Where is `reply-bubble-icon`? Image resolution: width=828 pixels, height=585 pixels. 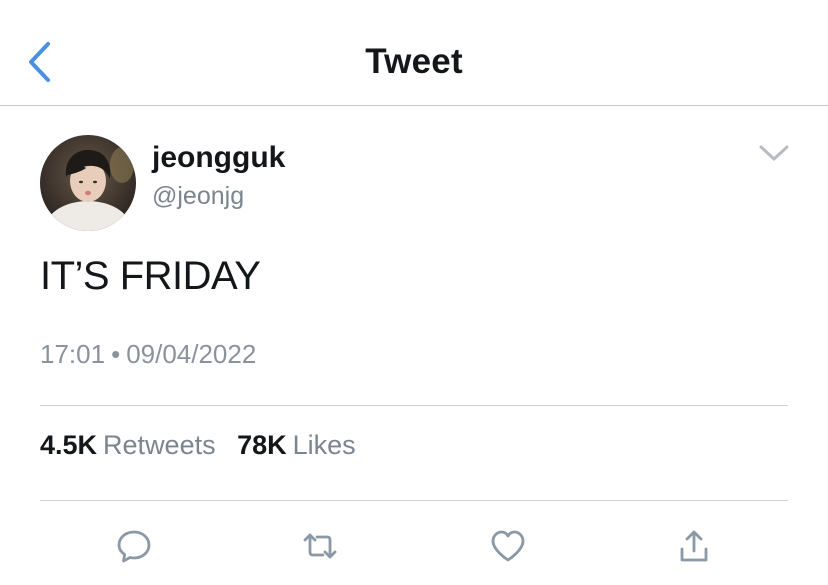
reply-bubble-icon is located at coordinates (134, 546).